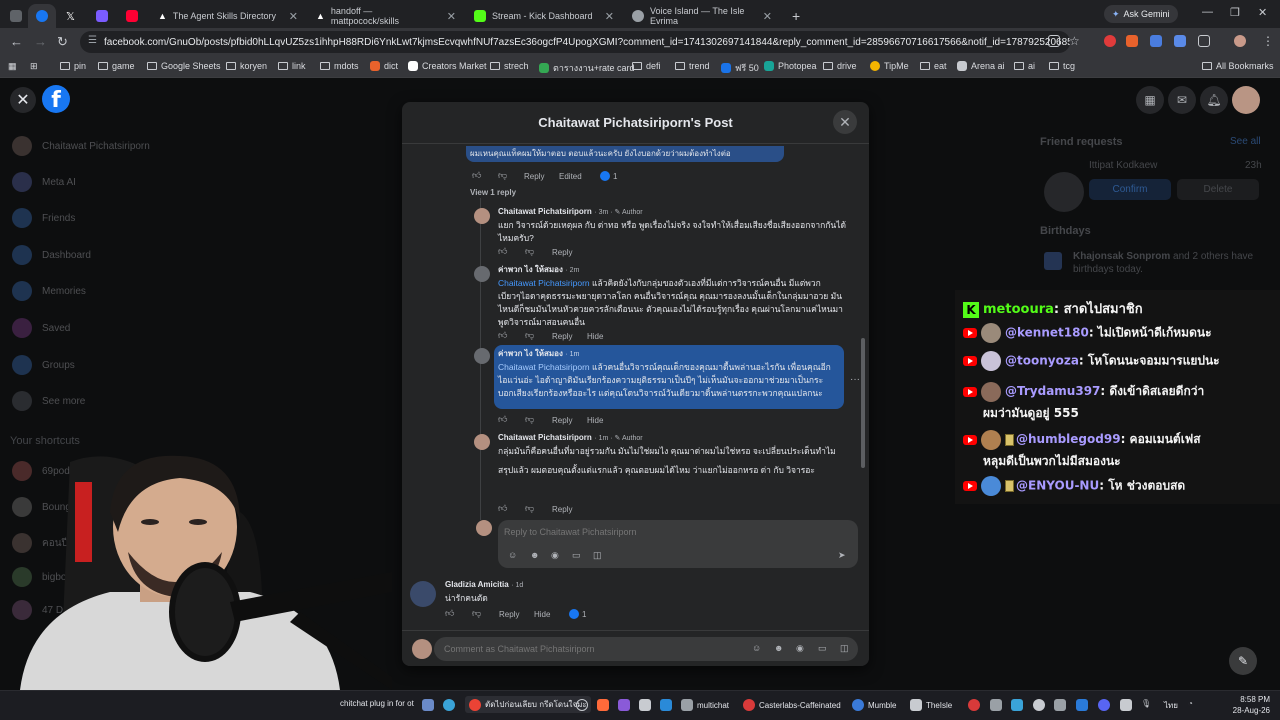 Image resolution: width=1280 pixels, height=720 pixels. What do you see at coordinates (43, 365) in the screenshot?
I see `sidebar-item-groups: Groups` at bounding box center [43, 365].